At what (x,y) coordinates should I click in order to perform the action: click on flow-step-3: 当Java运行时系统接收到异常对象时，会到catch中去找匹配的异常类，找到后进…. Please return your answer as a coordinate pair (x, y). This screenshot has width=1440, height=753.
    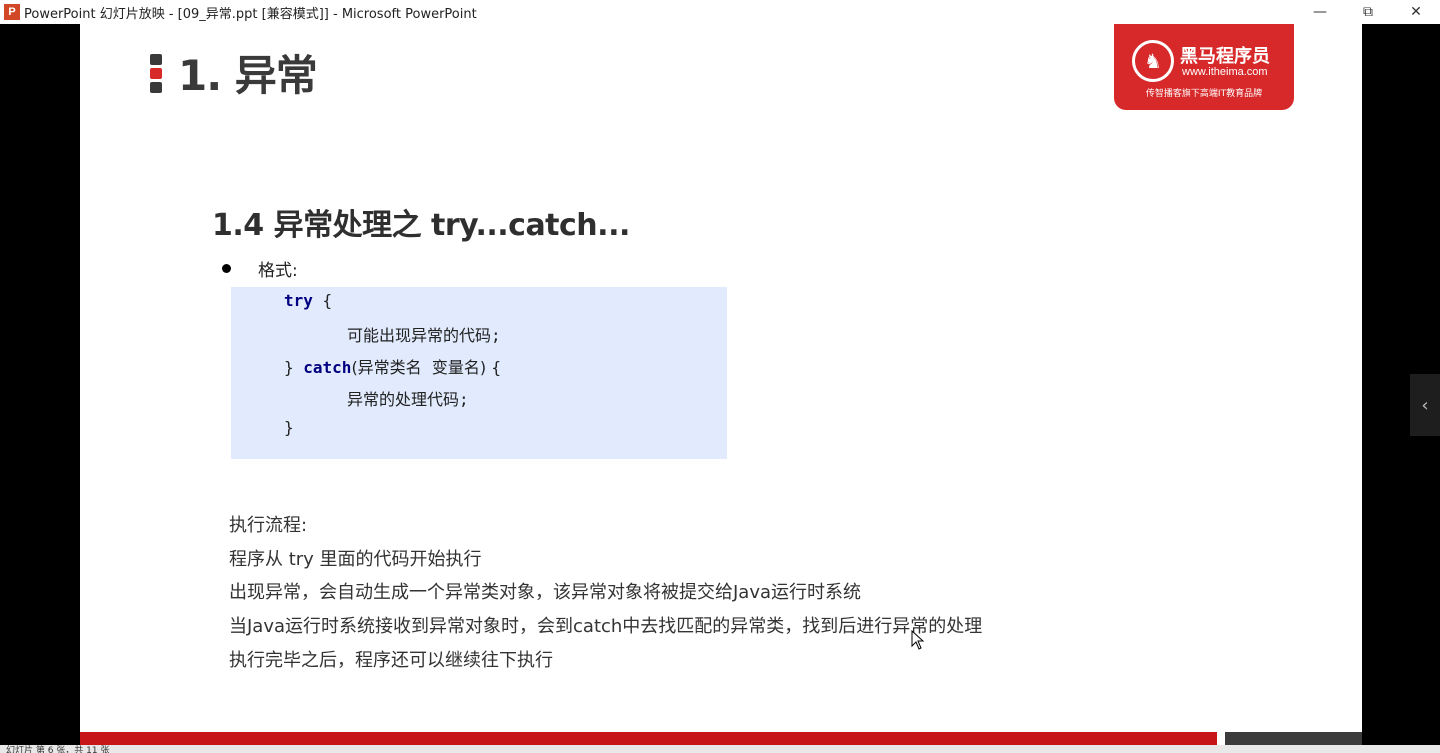
    Looking at the image, I should click on (606, 626).